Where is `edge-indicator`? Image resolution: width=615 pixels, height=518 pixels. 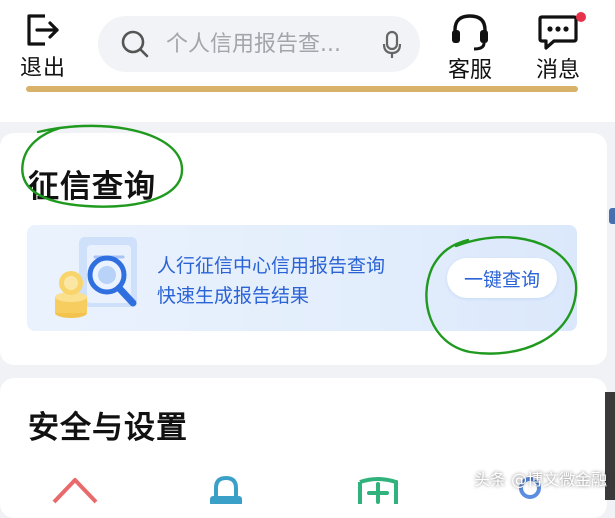
edge-indicator is located at coordinates (612, 216).